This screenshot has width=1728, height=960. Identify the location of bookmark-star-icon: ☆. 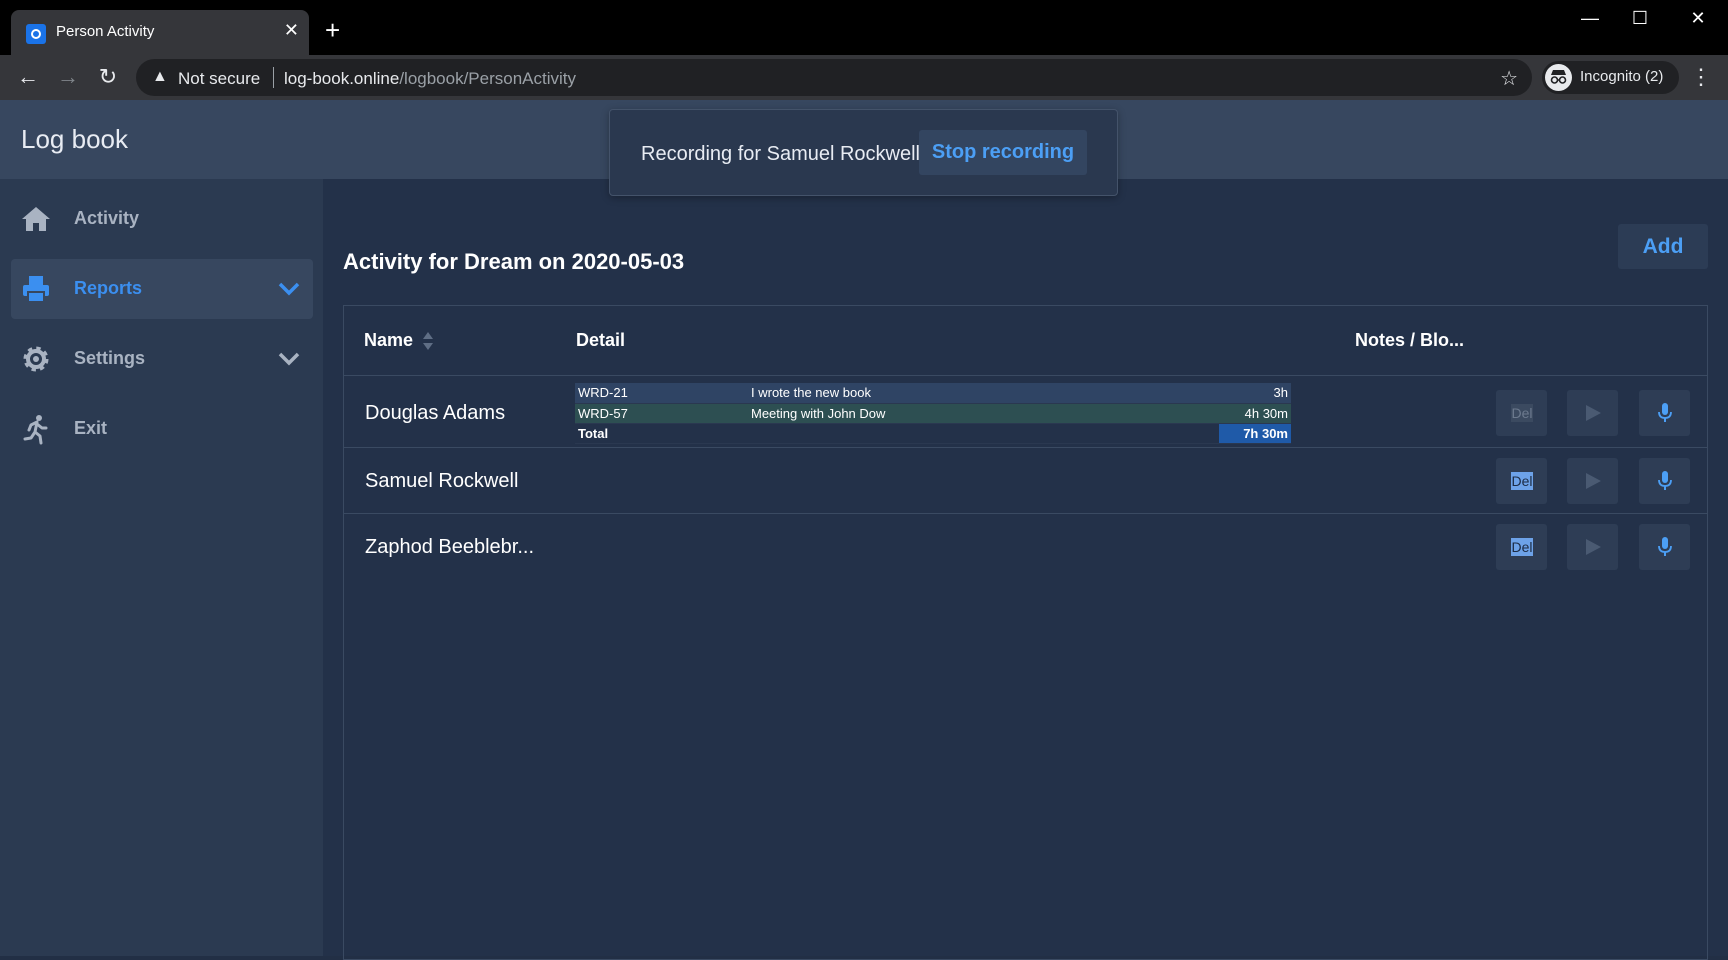
(1509, 78).